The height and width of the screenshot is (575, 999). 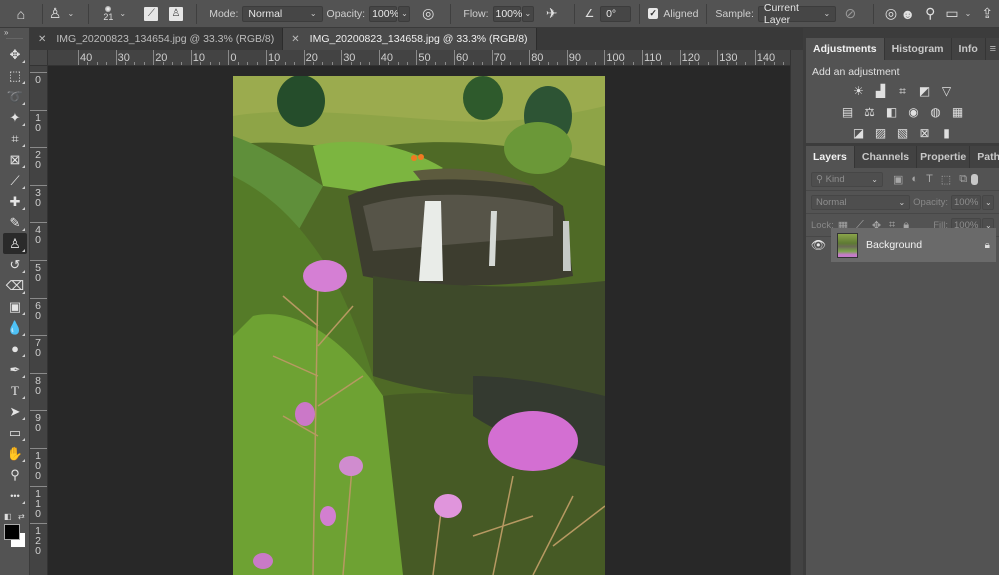 What do you see at coordinates (890, 13) in the screenshot?
I see `pressure-size-button: ◎` at bounding box center [890, 13].